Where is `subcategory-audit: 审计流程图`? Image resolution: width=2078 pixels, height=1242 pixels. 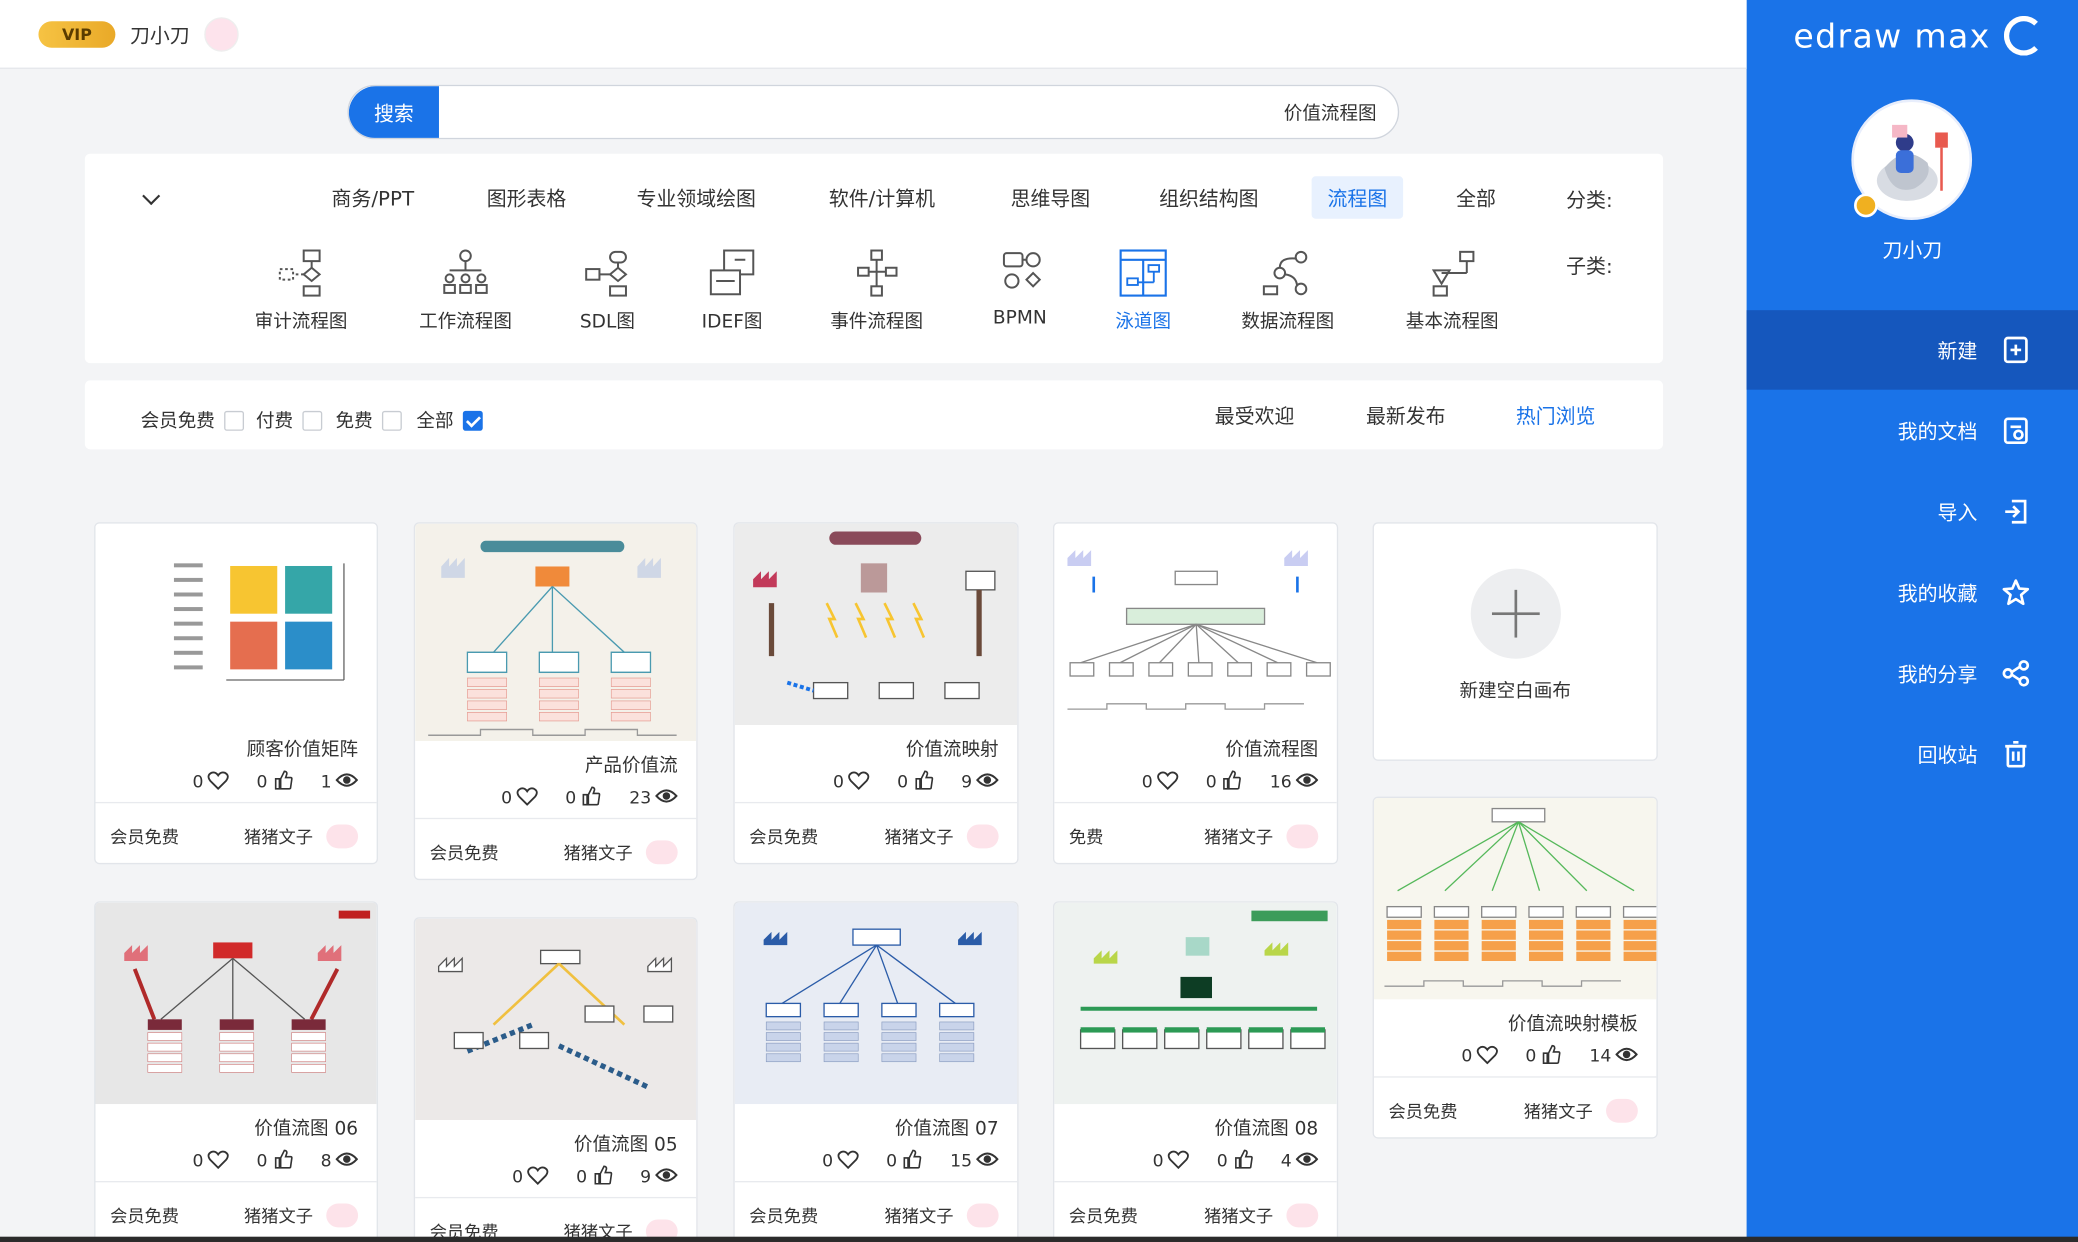
subcategory-audit: 审计流程图 is located at coordinates (300, 293).